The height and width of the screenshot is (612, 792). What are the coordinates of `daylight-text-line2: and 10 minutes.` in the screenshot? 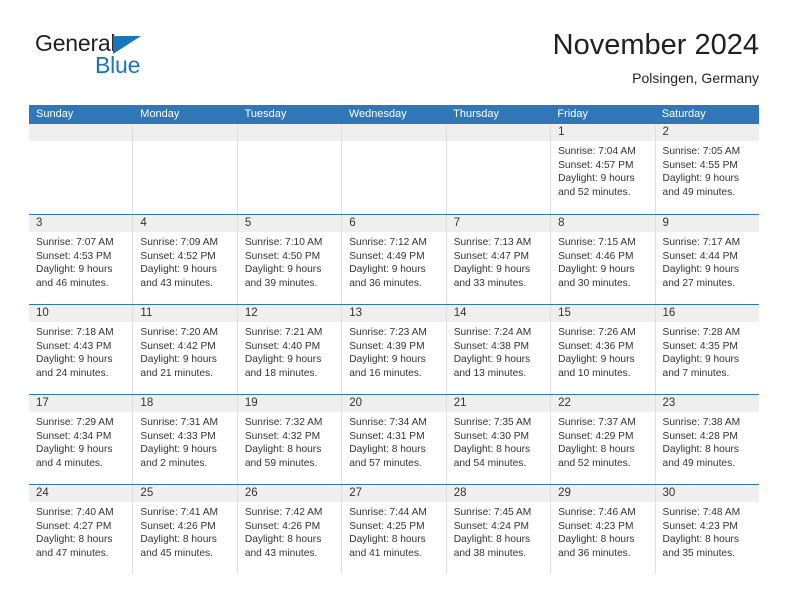 It's located at (594, 373).